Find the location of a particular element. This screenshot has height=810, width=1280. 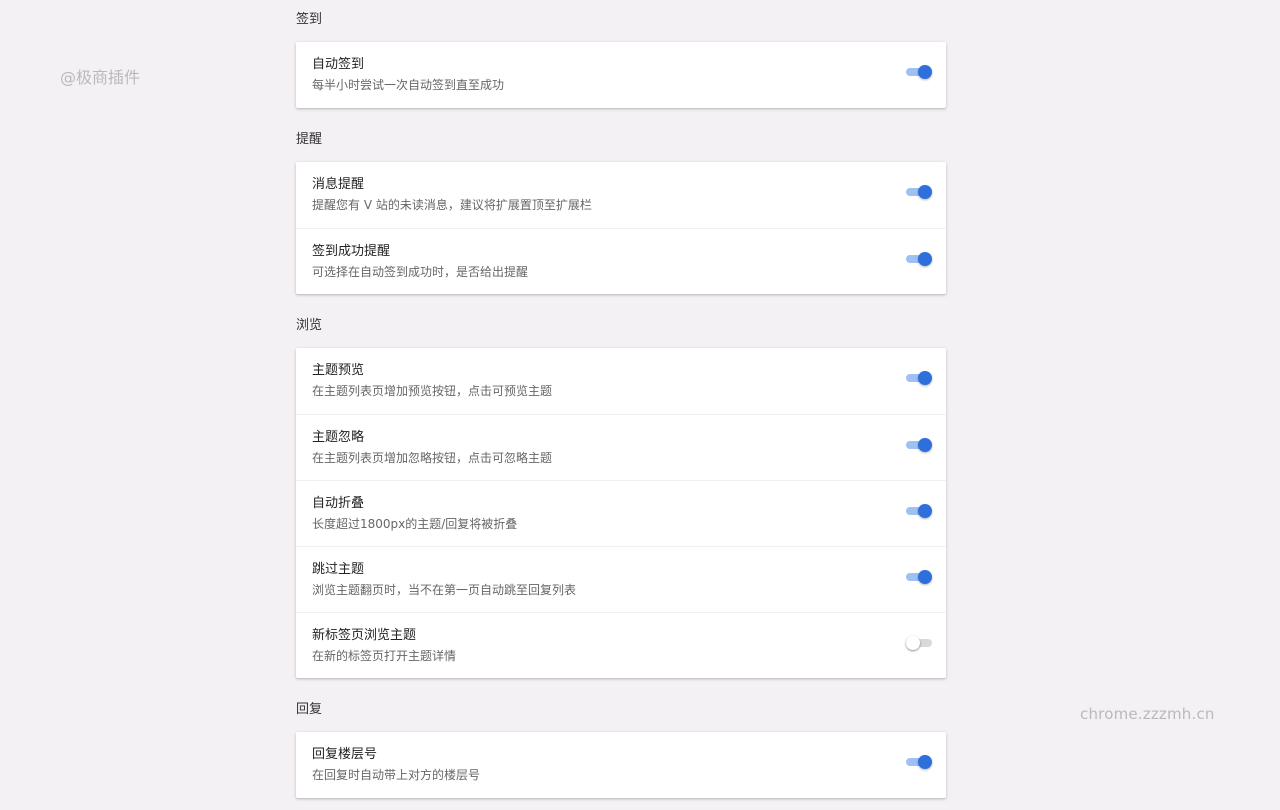

auto-checkin-toggle is located at coordinates (919, 72).